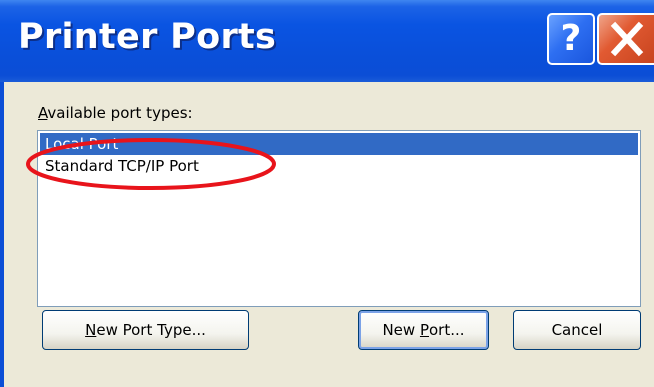 The height and width of the screenshot is (387, 654). I want to click on close-button, so click(625, 39).